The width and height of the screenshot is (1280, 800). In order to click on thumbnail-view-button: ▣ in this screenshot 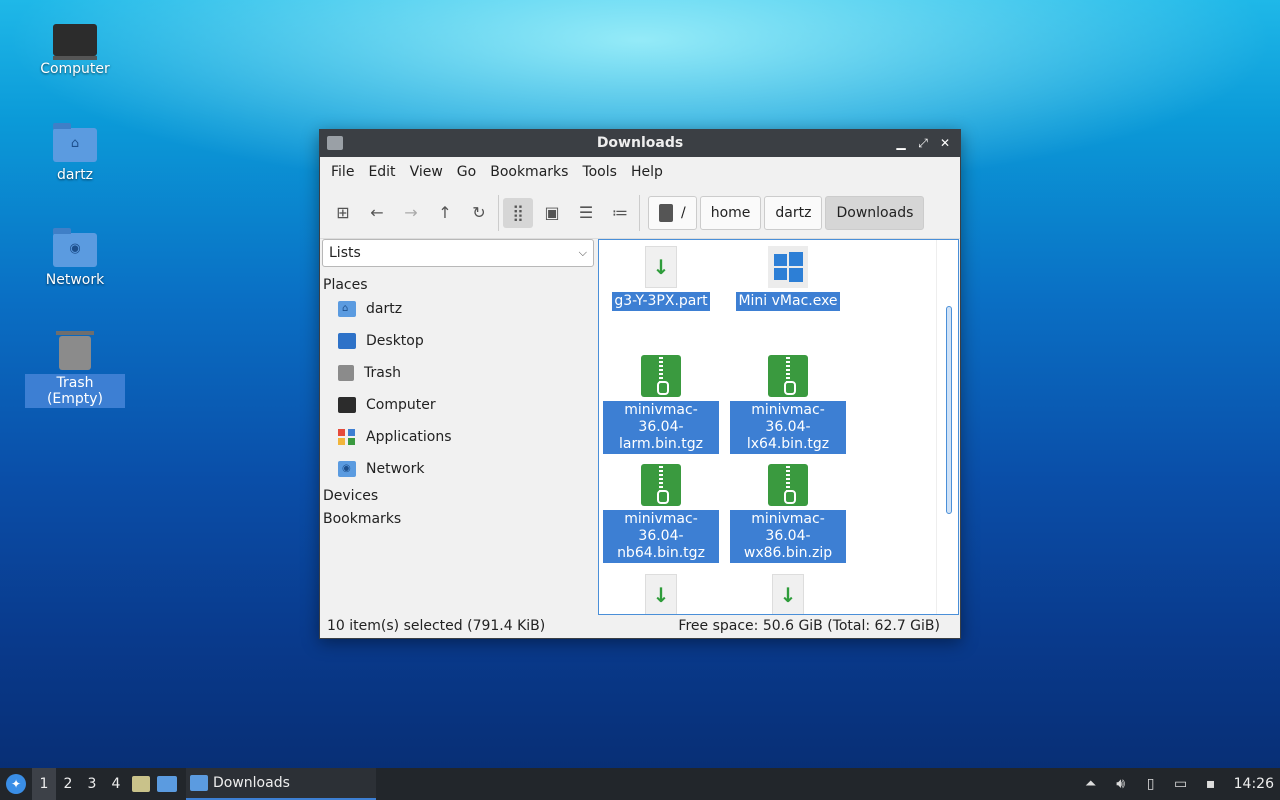, I will do `click(552, 213)`.